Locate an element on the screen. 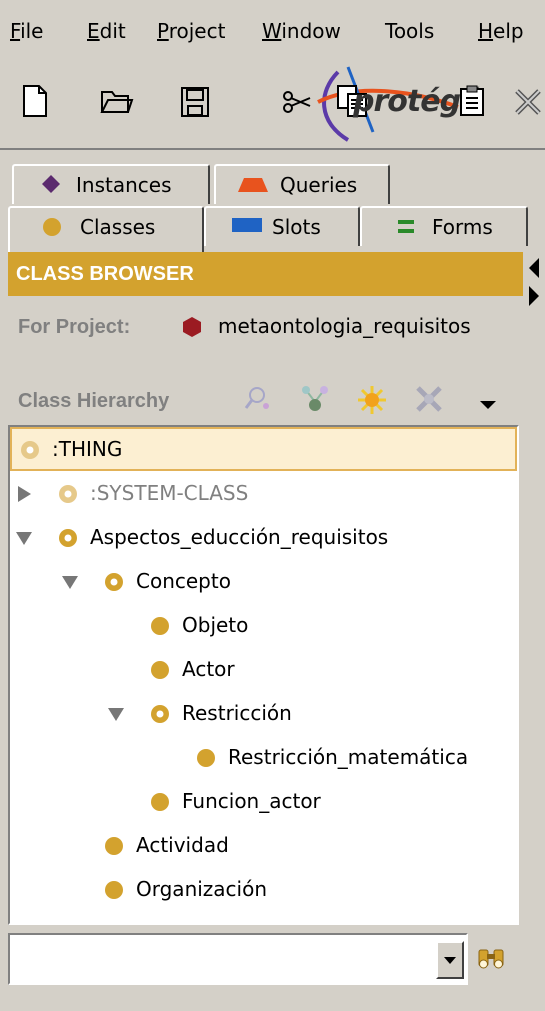  lines-icon is located at coordinates (406, 226).